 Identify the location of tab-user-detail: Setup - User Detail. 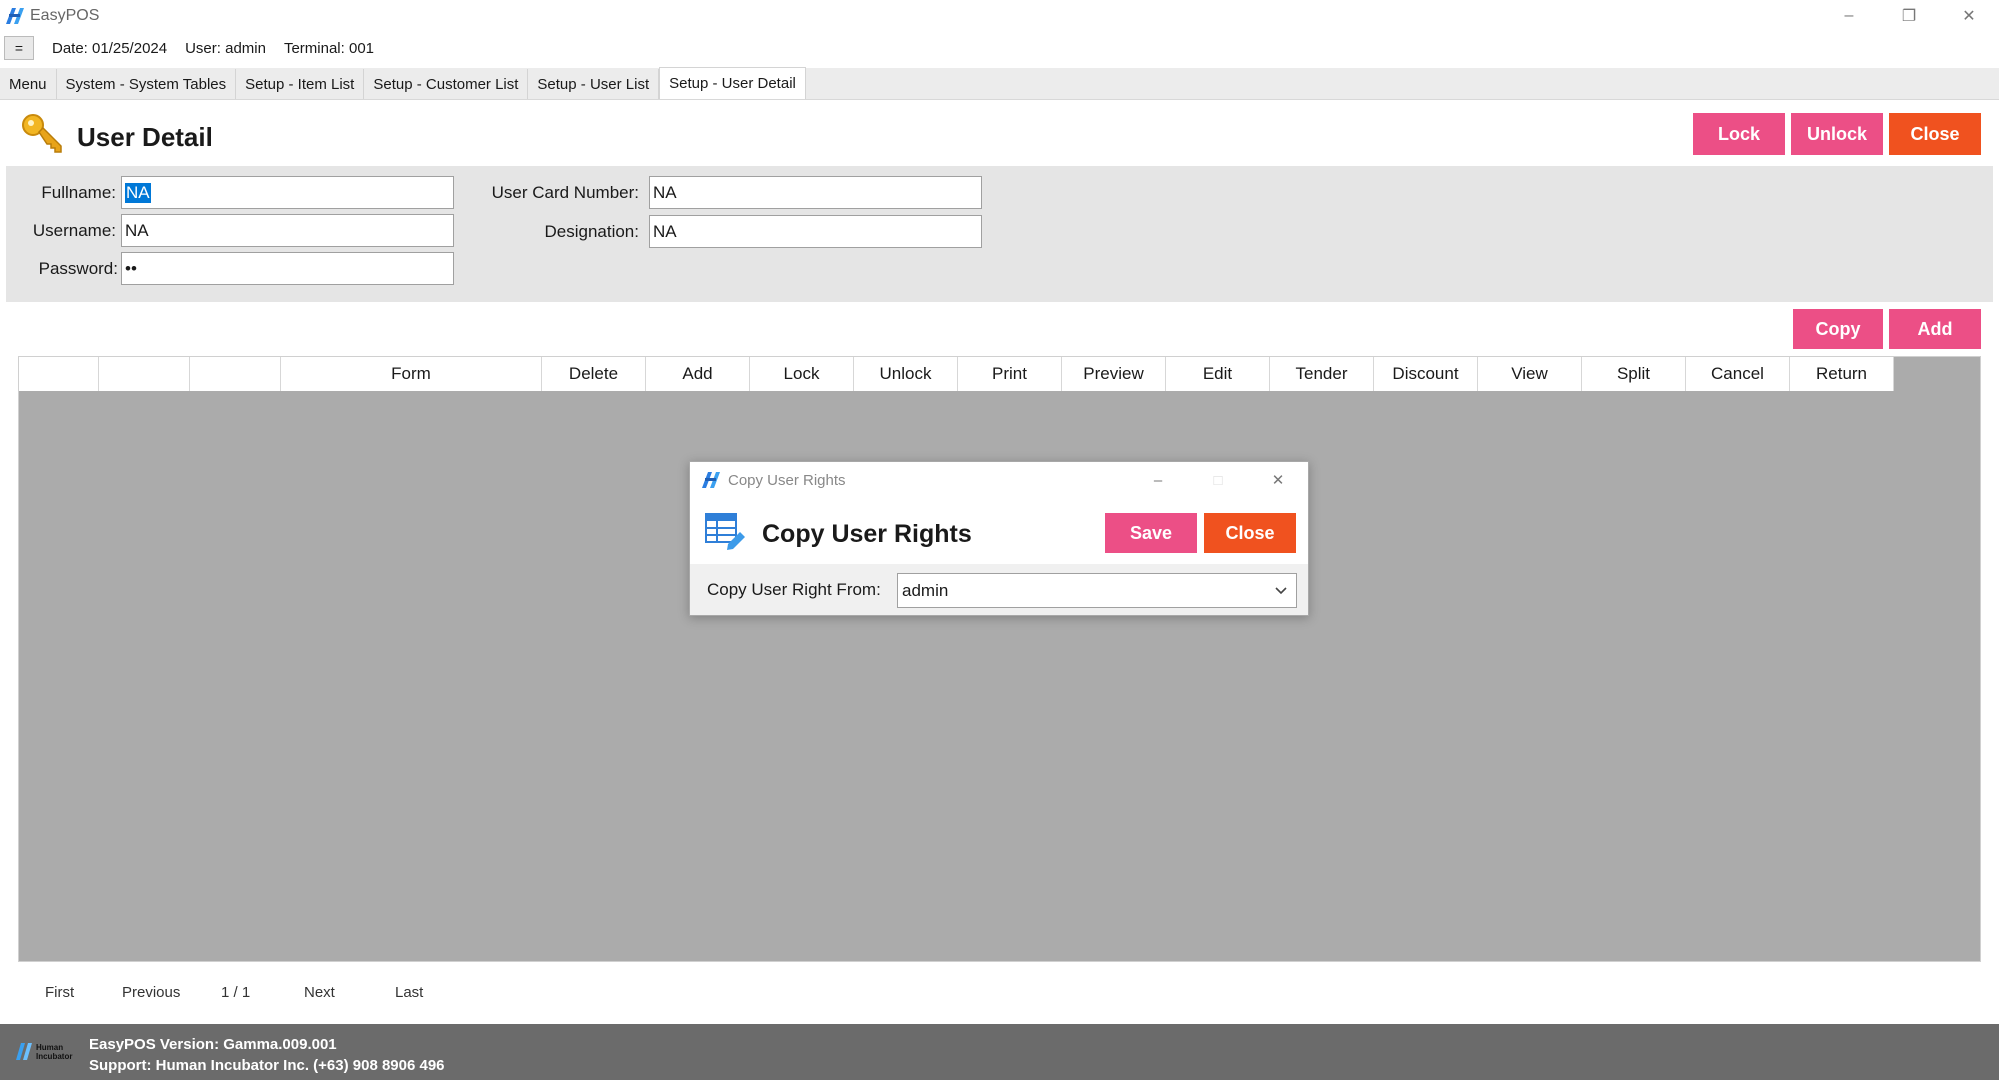
(732, 83).